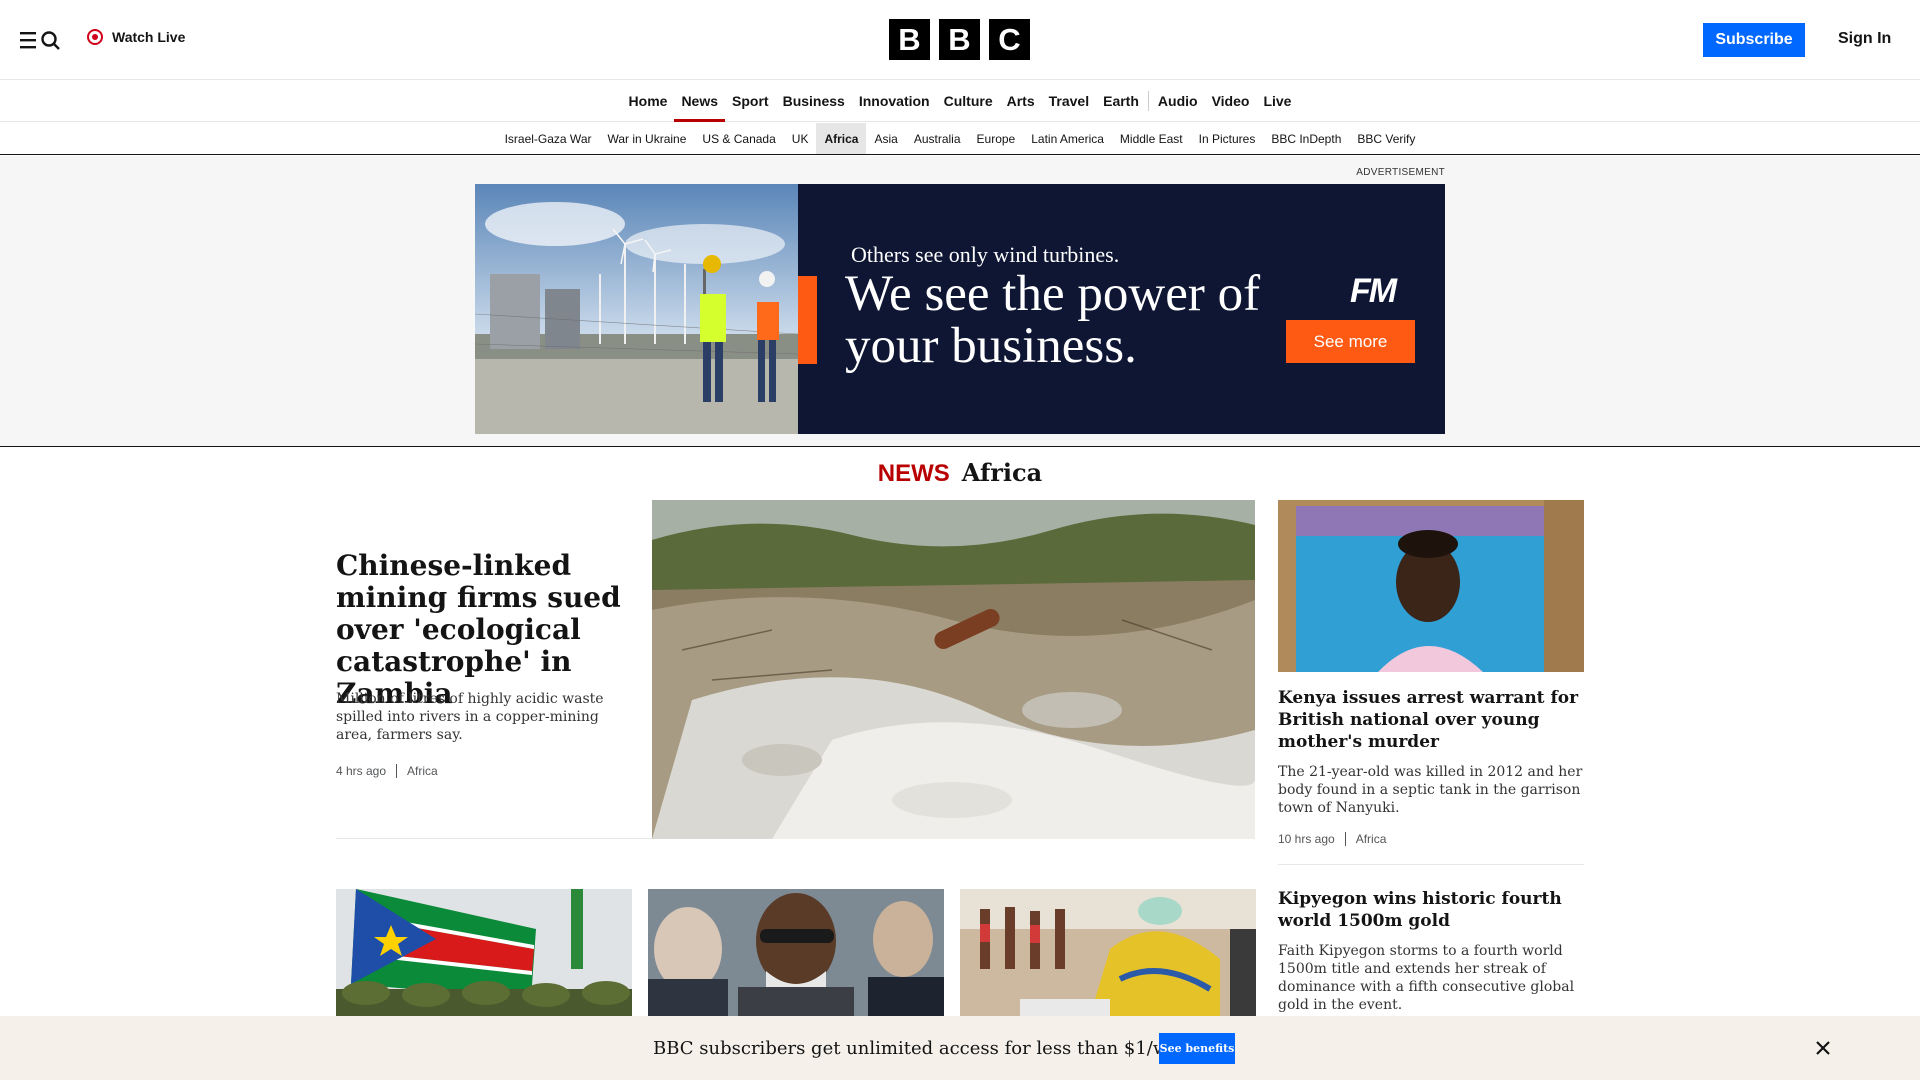 The image size is (1920, 1080). I want to click on side-story-time: 10 hrs ago, so click(1306, 839).